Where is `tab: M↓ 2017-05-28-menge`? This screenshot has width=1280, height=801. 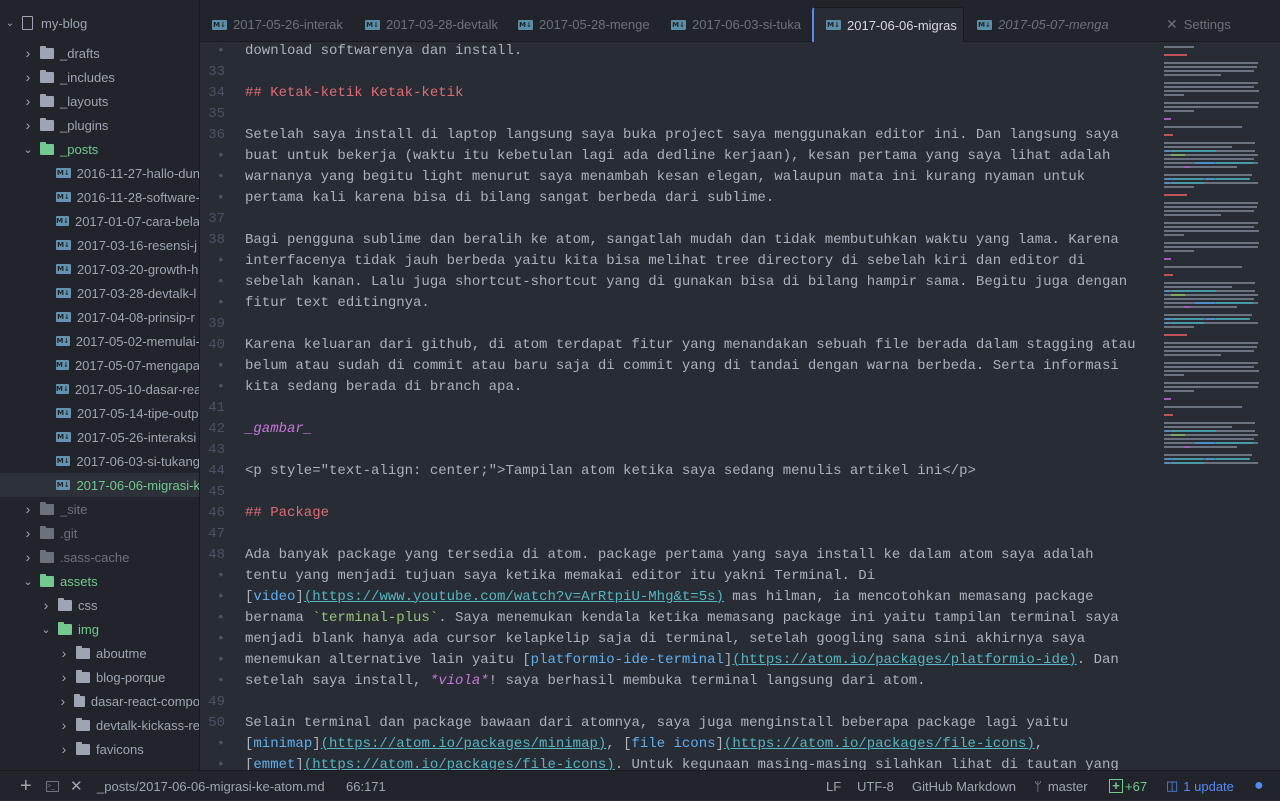 tab: M↓ 2017-05-28-menge is located at coordinates (582, 24).